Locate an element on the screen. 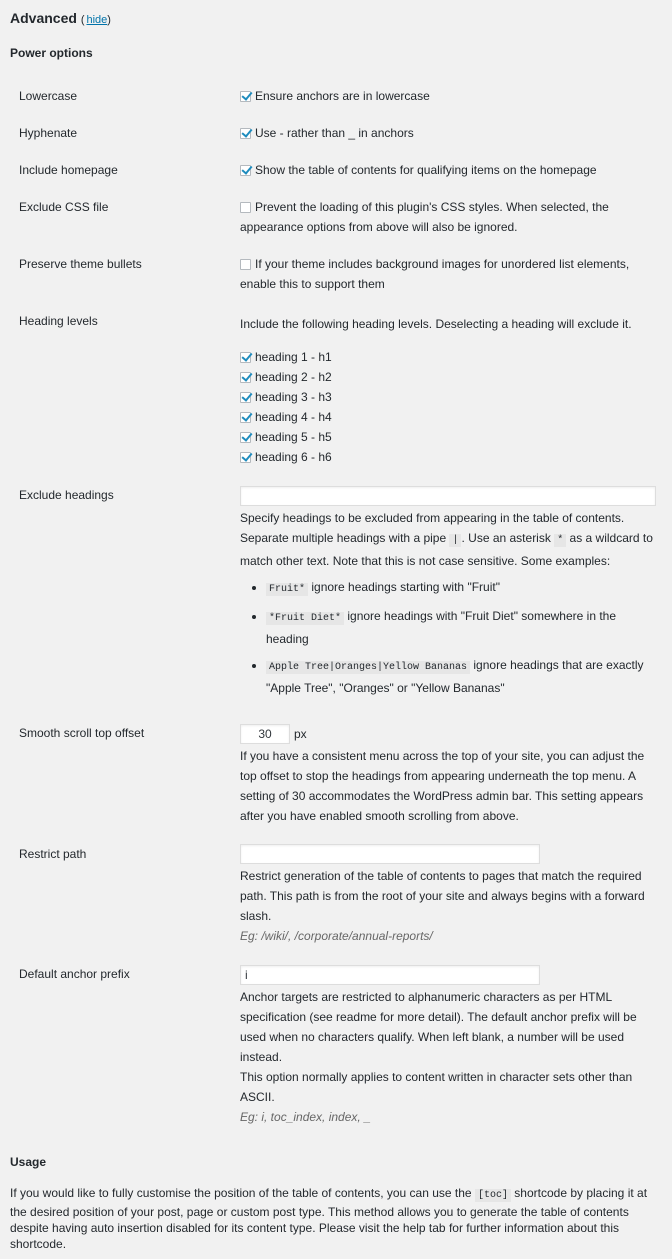 The width and height of the screenshot is (672, 1259). heading-level-item: heading 4 - h4 is located at coordinates (450, 417).